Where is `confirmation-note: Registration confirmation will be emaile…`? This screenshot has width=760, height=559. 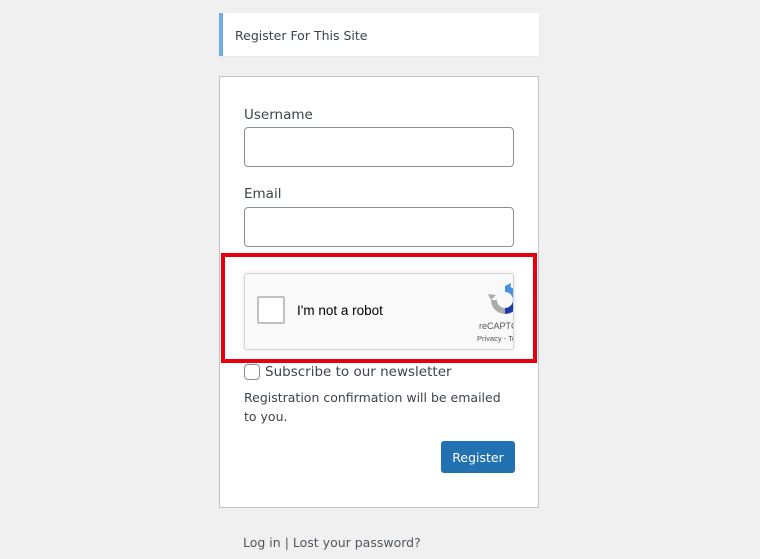
confirmation-note: Registration confirmation will be emaile… is located at coordinates (372, 407).